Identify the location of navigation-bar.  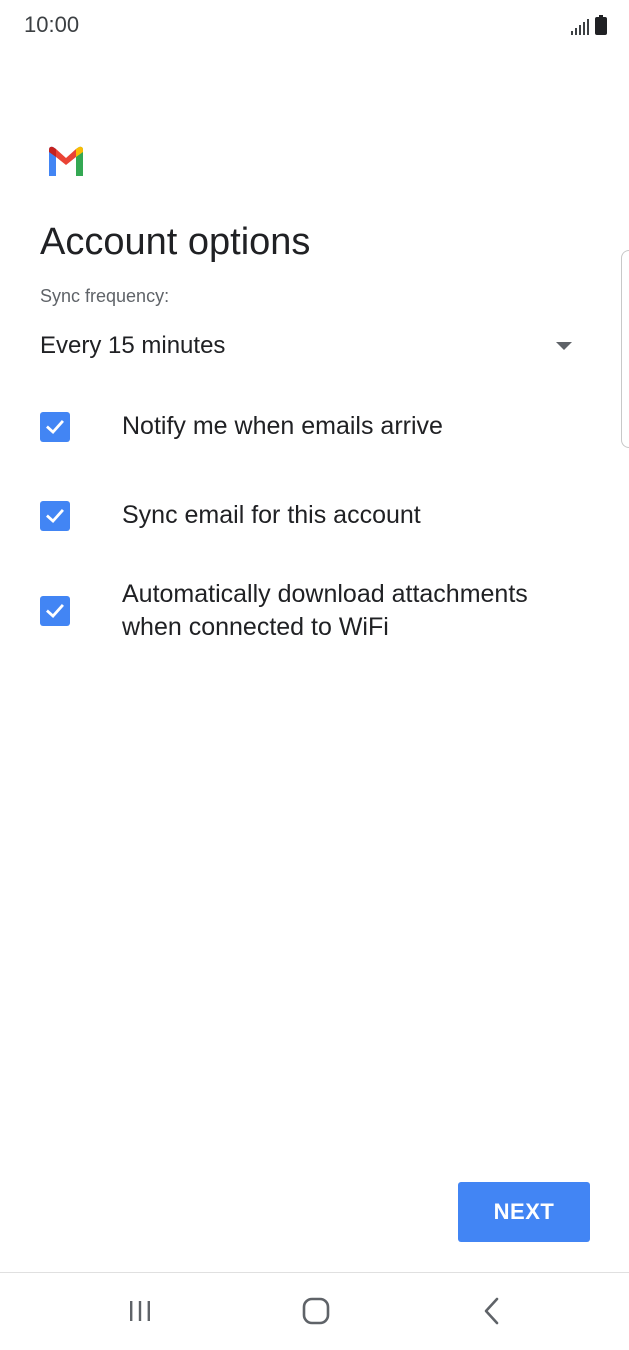
(314, 1311).